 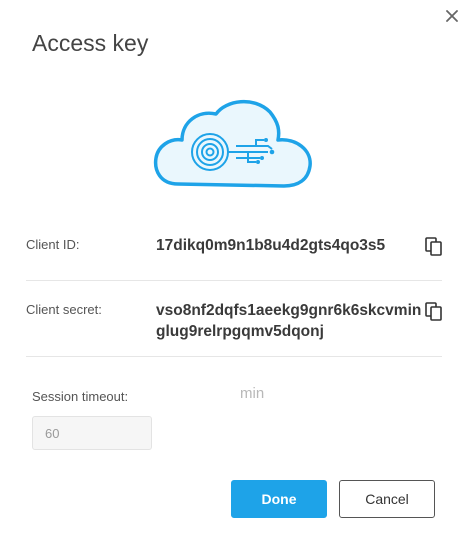 What do you see at coordinates (252, 393) in the screenshot?
I see `session-timeout-unit: min` at bounding box center [252, 393].